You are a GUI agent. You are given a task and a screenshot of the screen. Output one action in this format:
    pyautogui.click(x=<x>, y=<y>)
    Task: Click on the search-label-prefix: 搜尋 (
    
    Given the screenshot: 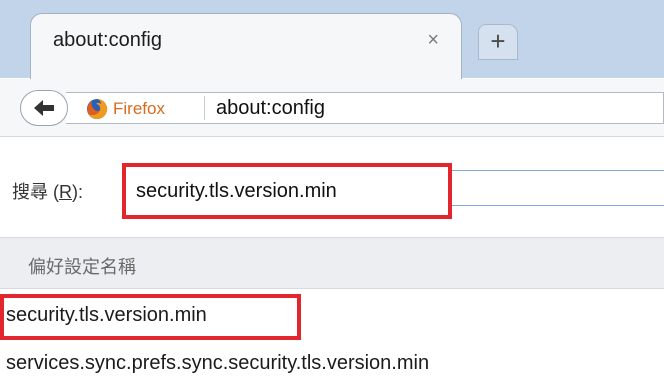 What is the action you would take?
    pyautogui.click(x=35, y=192)
    